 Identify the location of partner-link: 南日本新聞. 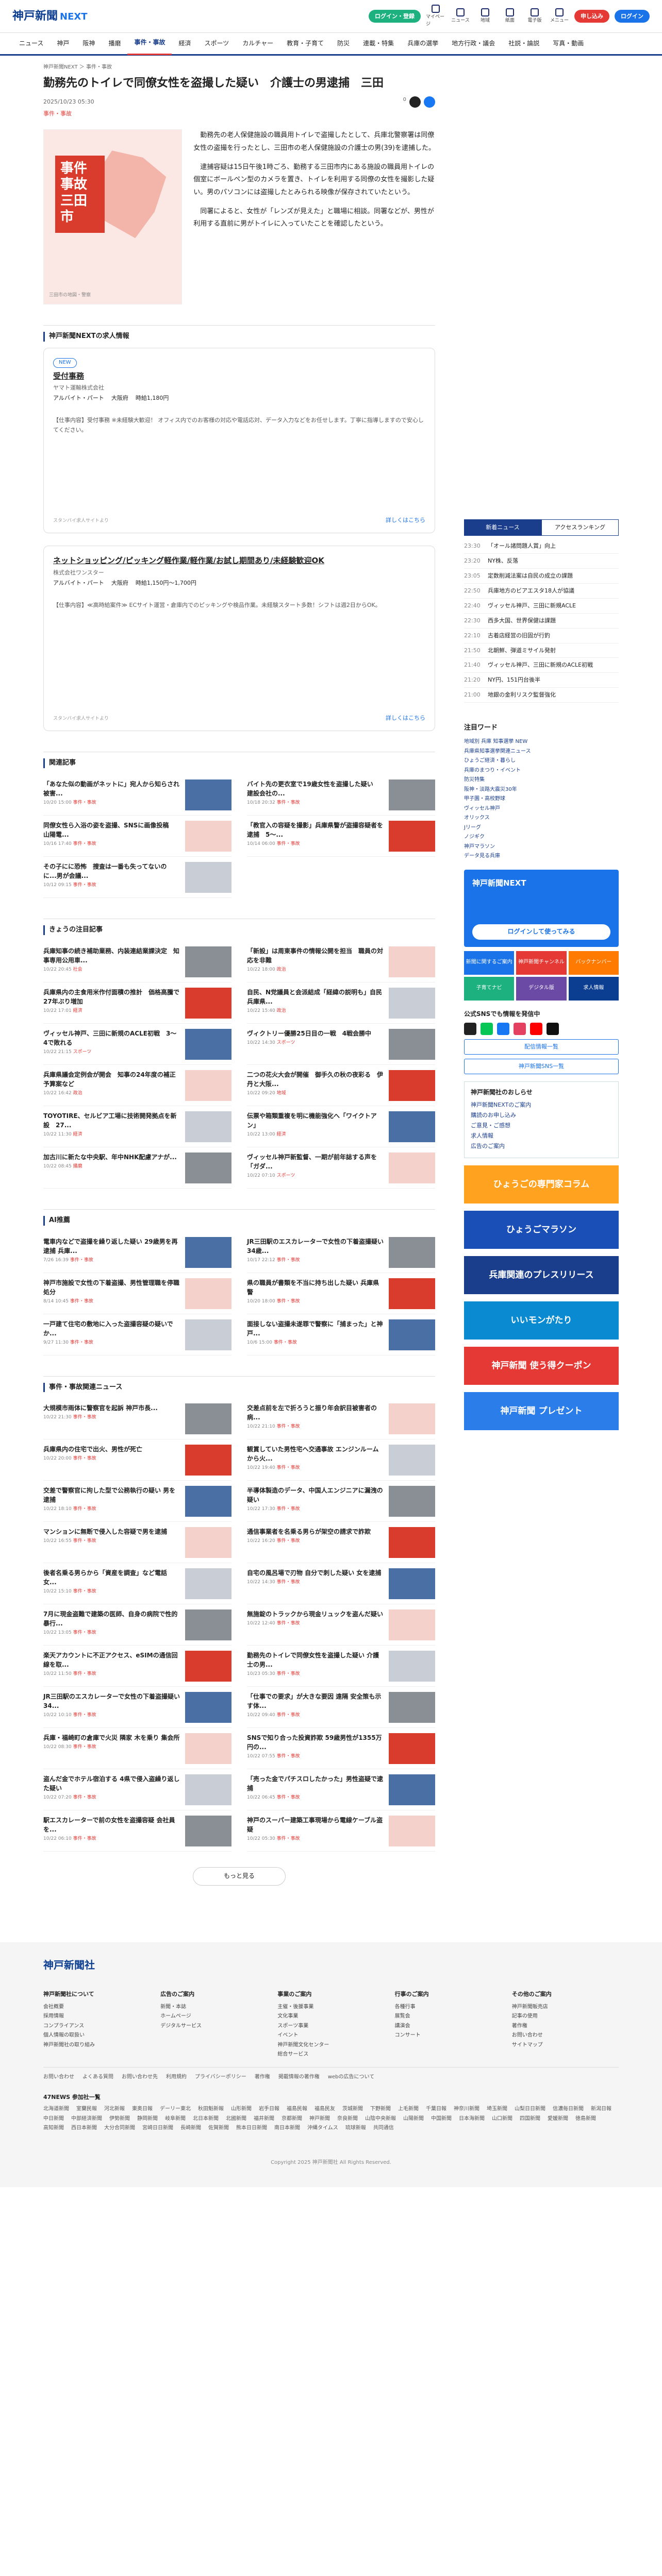
(287, 2128).